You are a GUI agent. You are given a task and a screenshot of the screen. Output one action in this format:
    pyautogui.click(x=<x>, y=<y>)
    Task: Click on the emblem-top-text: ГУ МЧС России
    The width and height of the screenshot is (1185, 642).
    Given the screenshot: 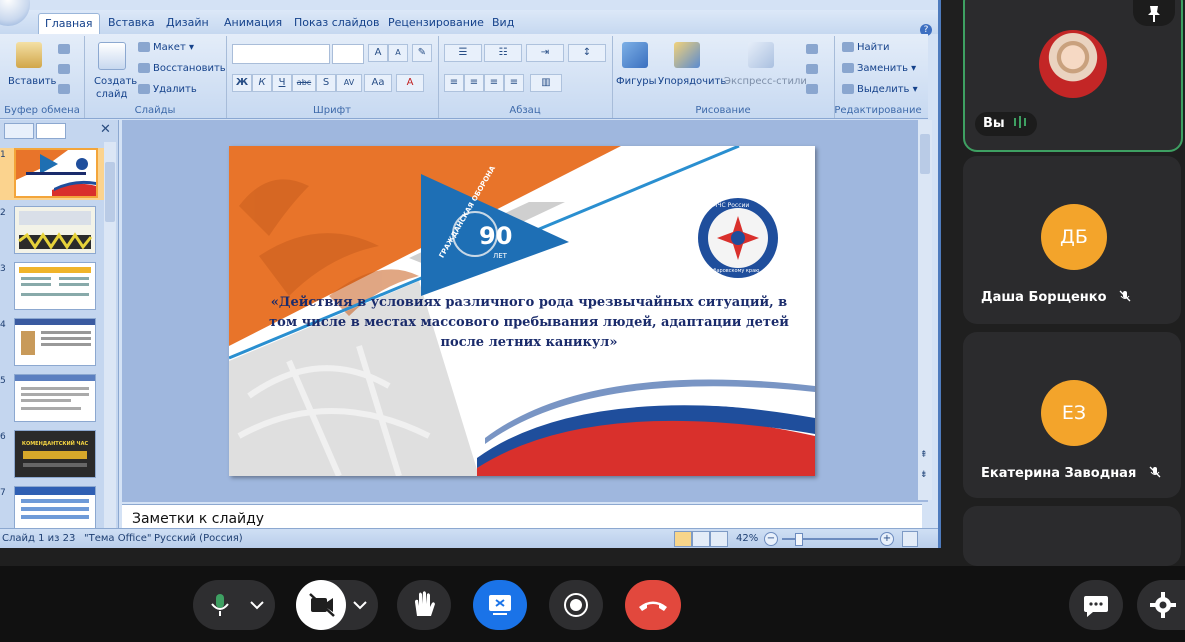 What is the action you would take?
    pyautogui.click(x=726, y=205)
    